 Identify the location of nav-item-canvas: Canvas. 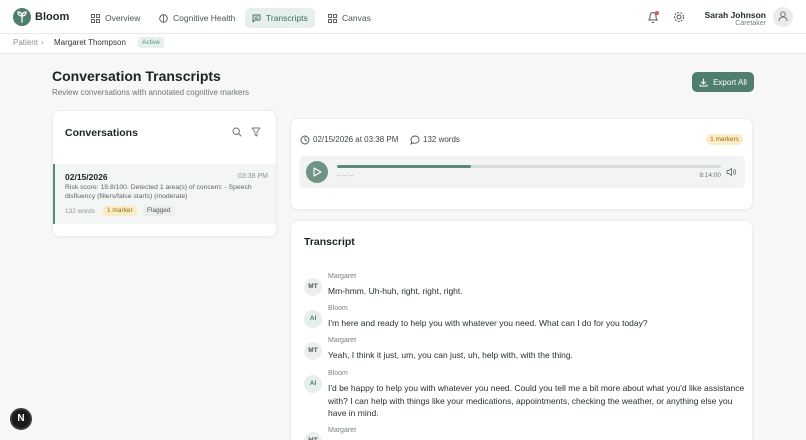
(349, 18).